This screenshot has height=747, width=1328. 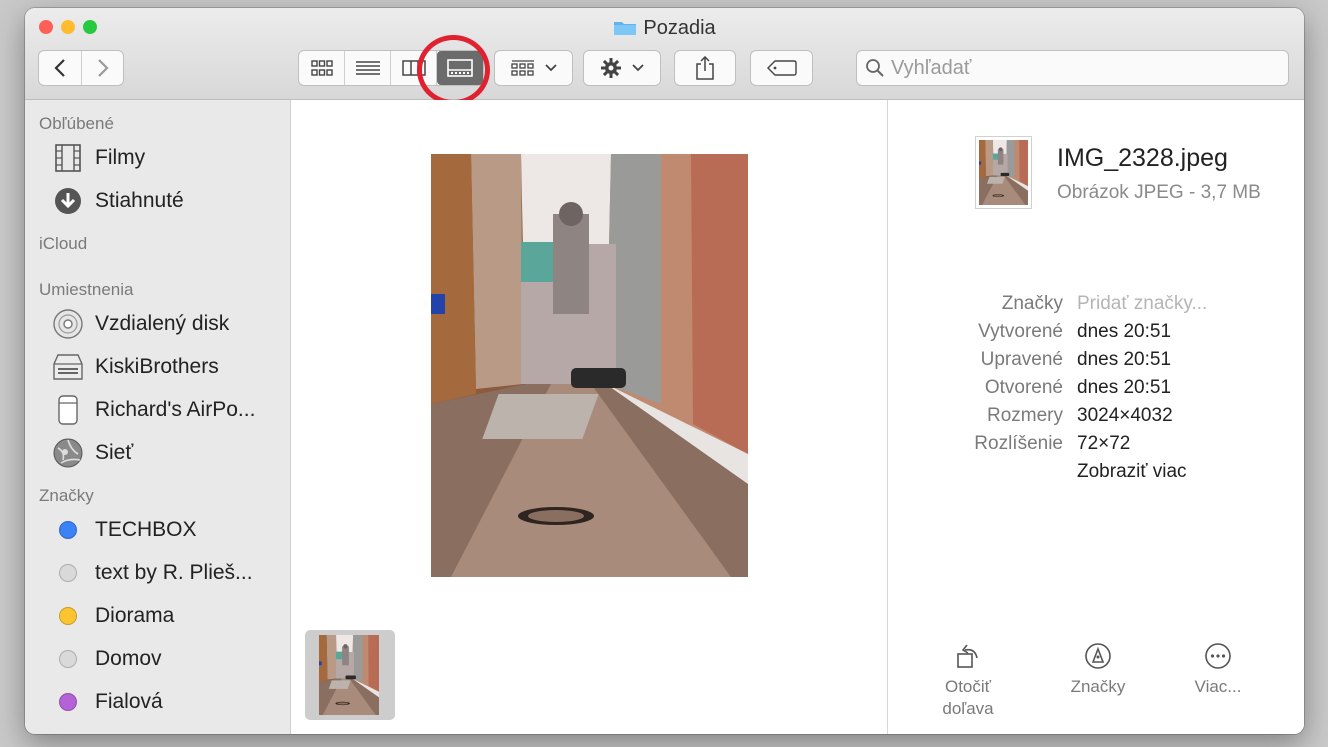 I want to click on metadata-key: Rozmery, so click(x=1024, y=415).